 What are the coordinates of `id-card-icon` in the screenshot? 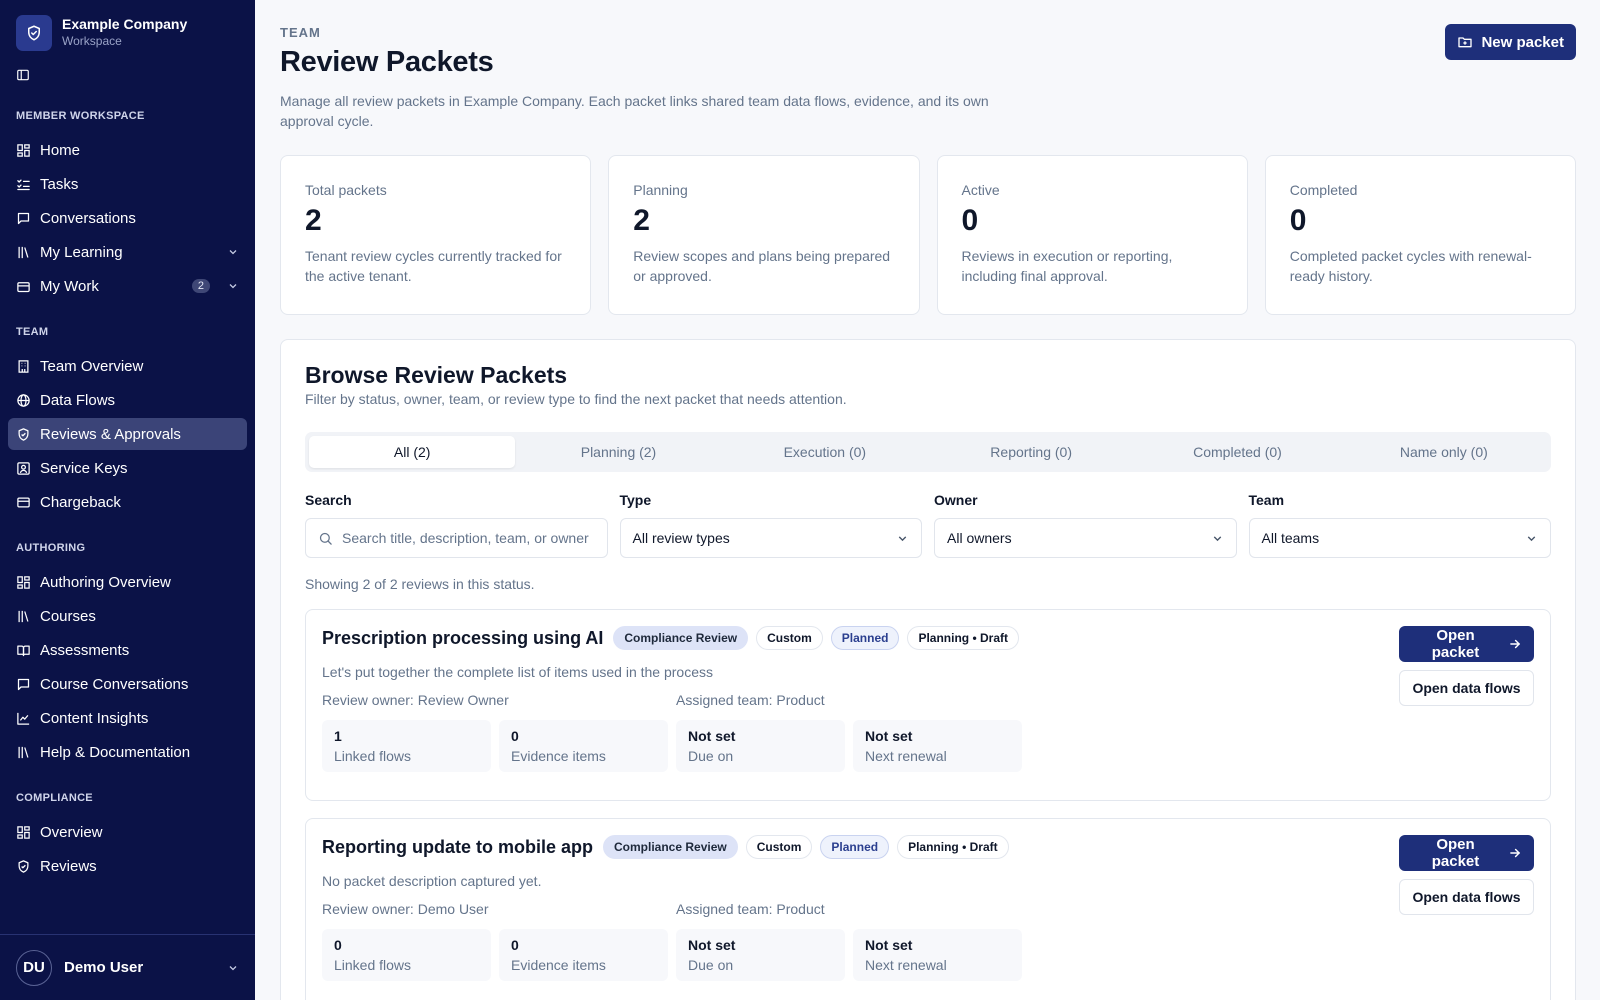 It's located at (23, 468).